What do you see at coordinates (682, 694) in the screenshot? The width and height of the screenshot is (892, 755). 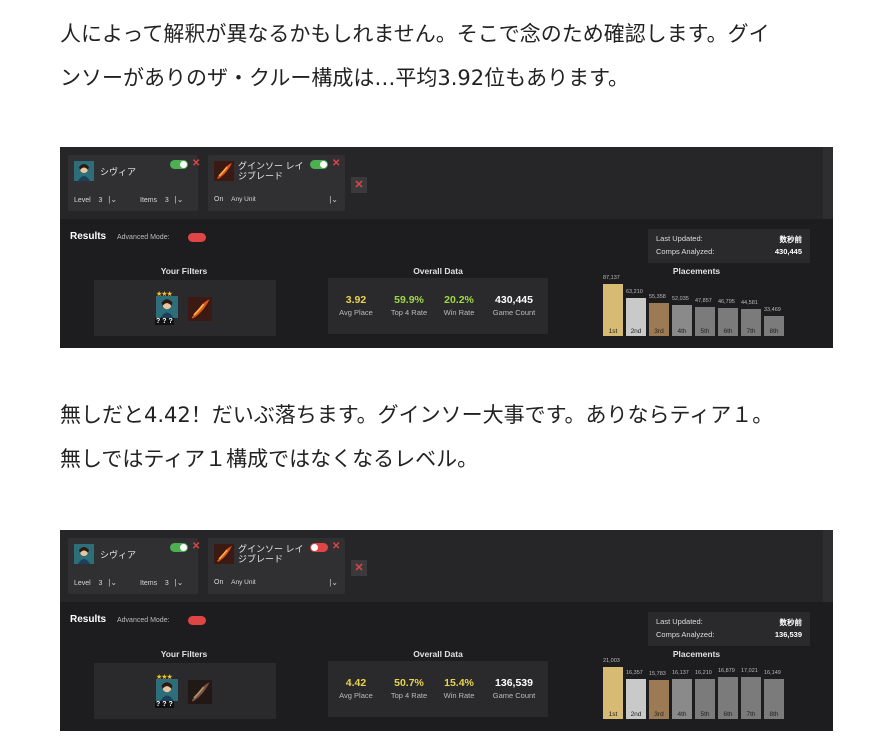 I see `placement-bar-4th: 4th 16,137` at bounding box center [682, 694].